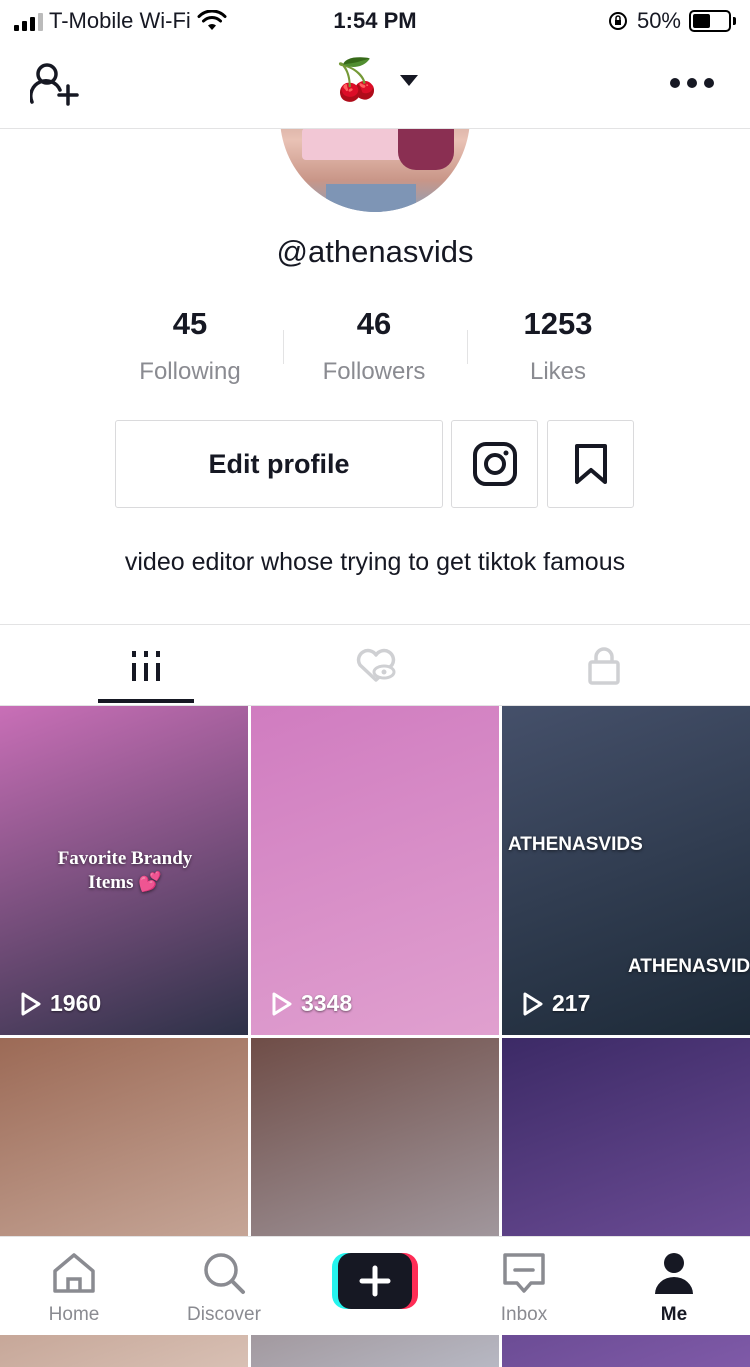  I want to click on chevron-down-icon, so click(408, 80).